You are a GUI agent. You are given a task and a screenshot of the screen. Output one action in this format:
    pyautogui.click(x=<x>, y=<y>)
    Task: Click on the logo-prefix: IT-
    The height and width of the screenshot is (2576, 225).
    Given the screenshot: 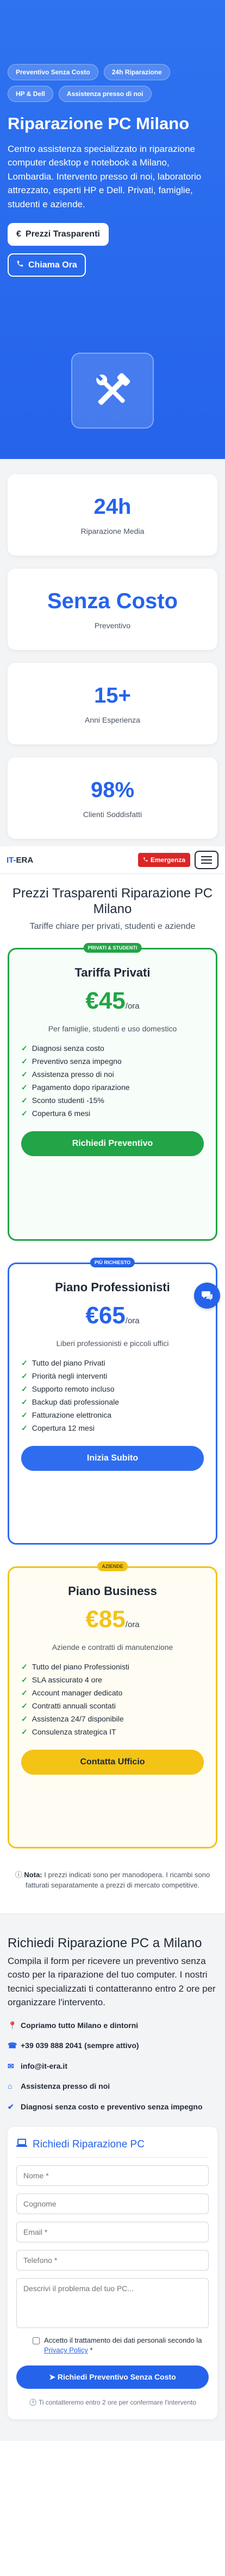 What is the action you would take?
    pyautogui.click(x=11, y=860)
    